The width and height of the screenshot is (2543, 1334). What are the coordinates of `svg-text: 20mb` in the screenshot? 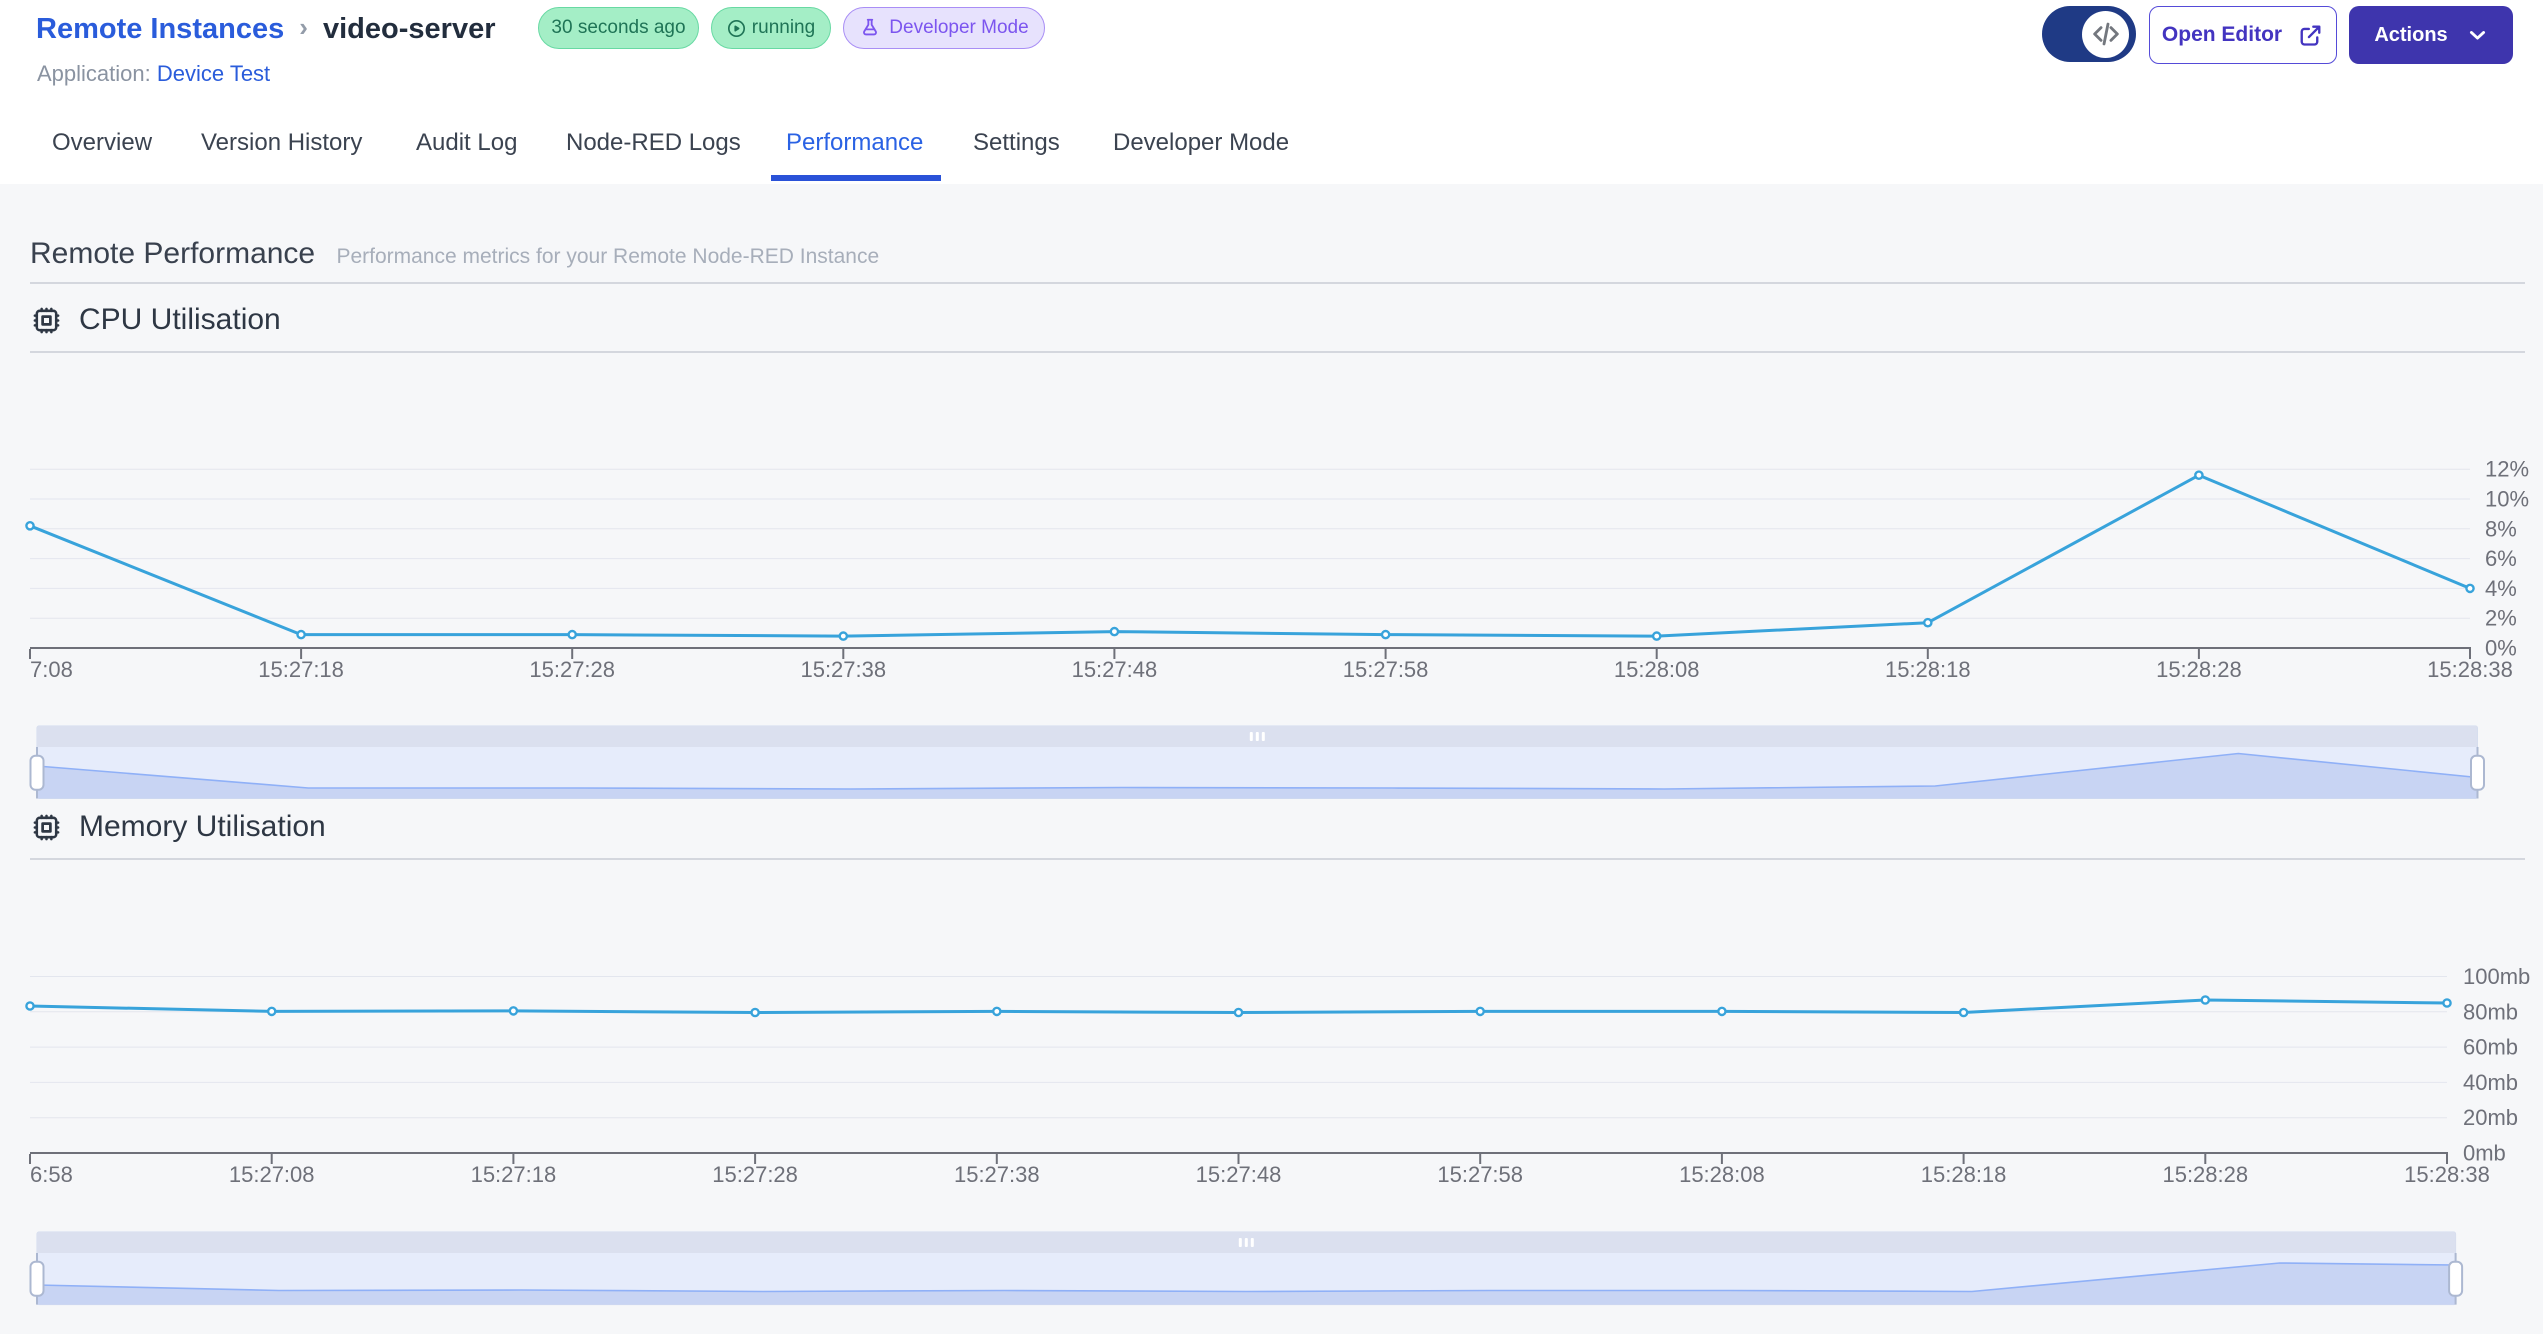 It's located at (2490, 1117).